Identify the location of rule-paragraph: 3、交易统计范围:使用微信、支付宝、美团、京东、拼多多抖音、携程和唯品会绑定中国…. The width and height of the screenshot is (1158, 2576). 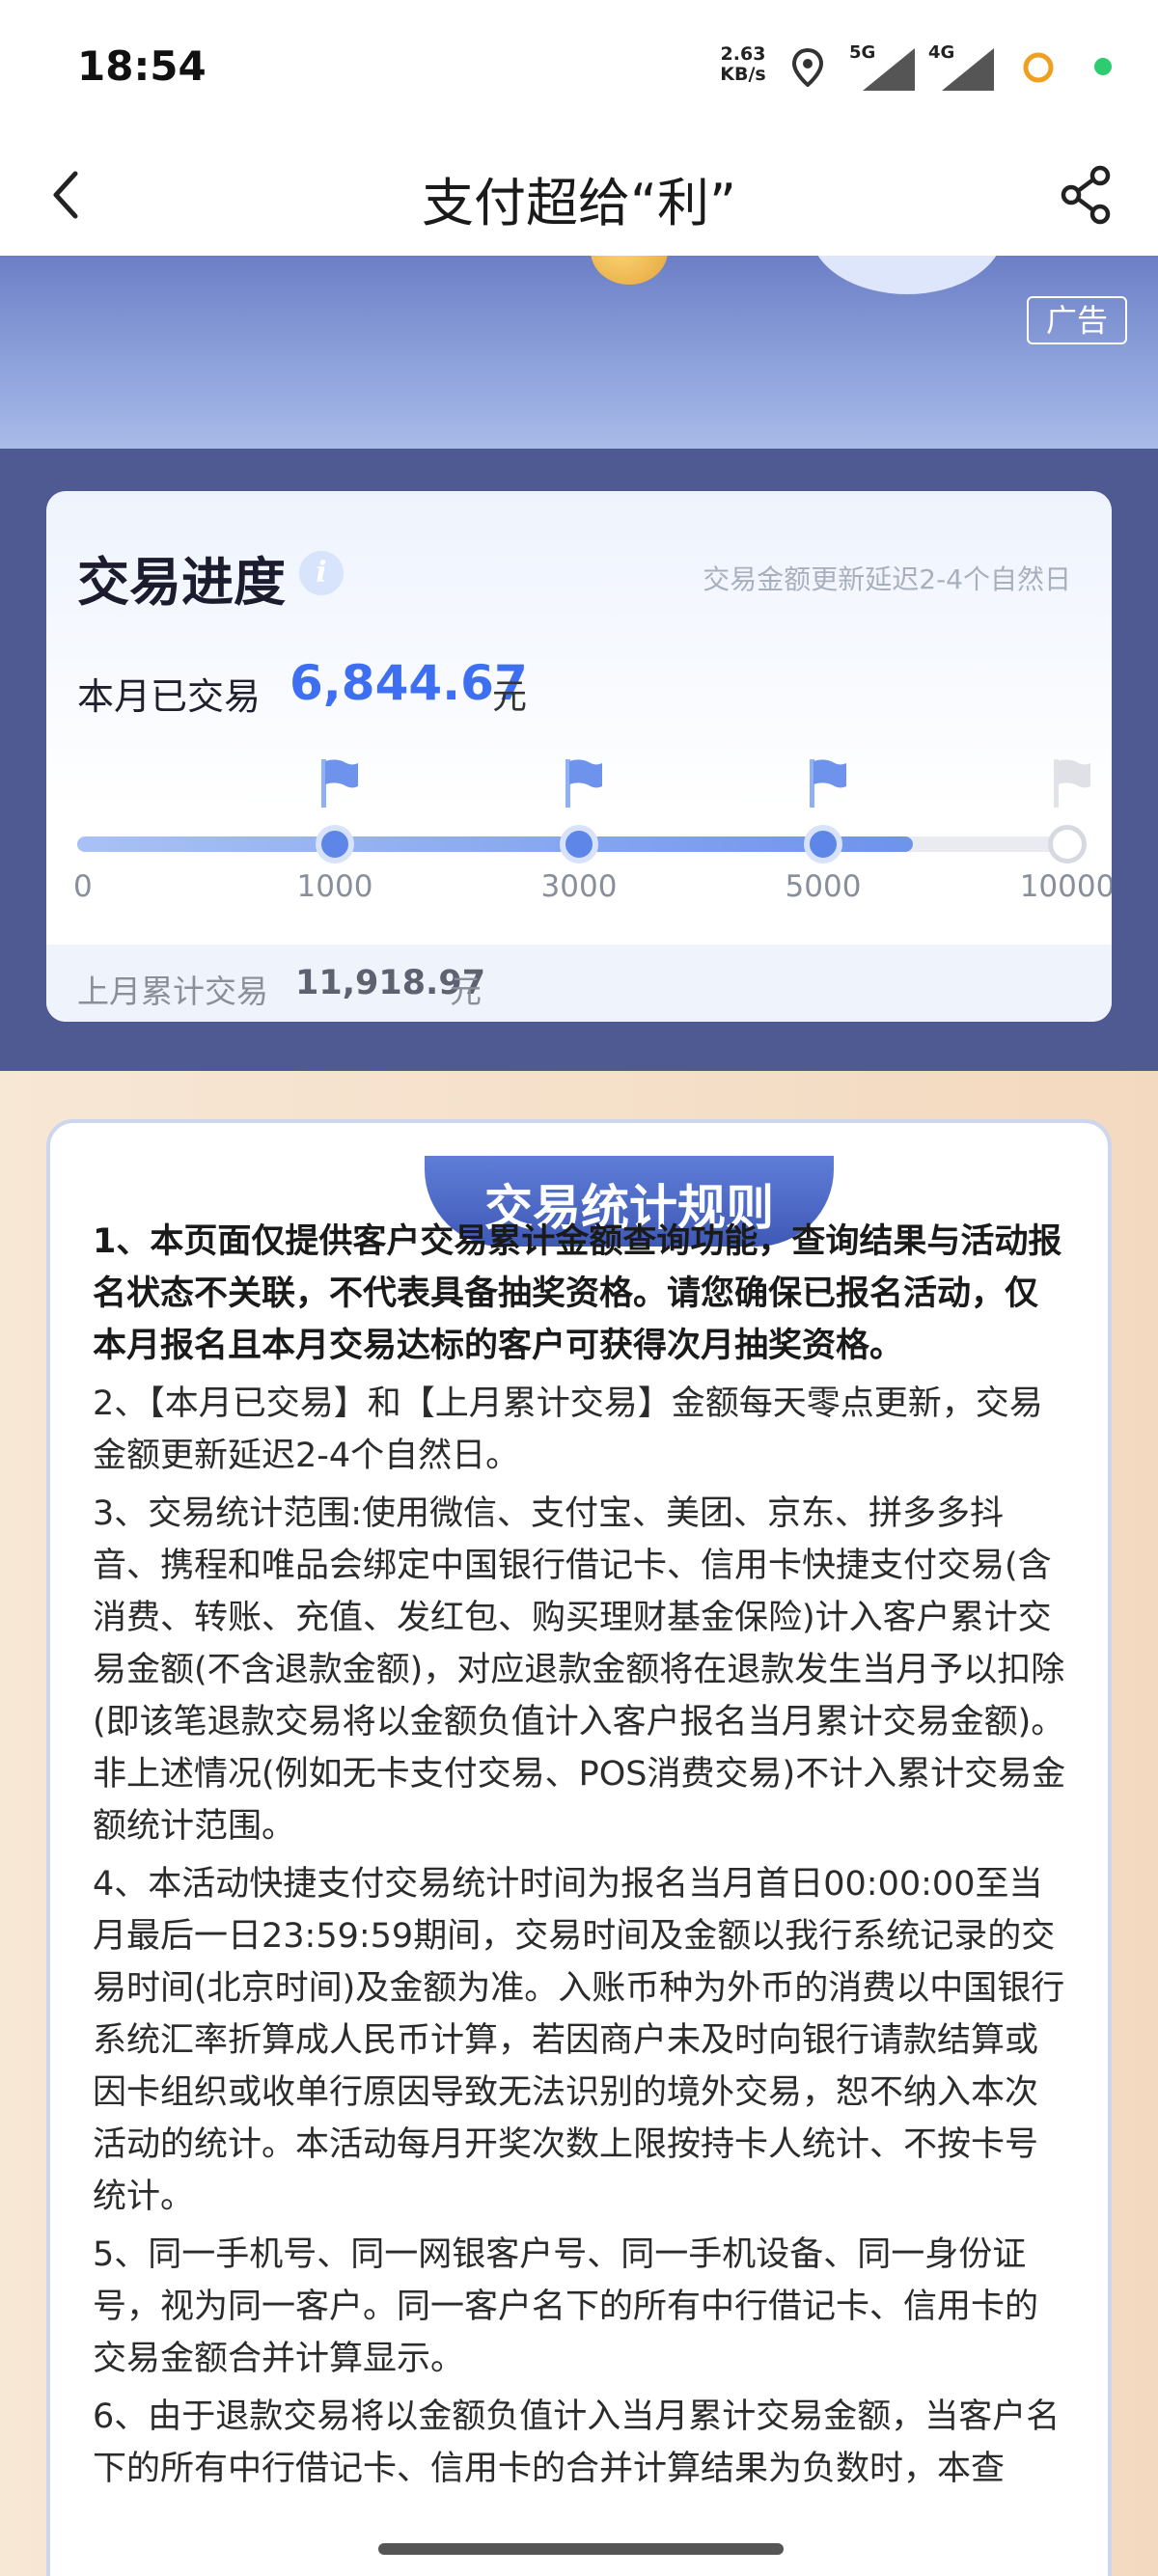
(579, 1670).